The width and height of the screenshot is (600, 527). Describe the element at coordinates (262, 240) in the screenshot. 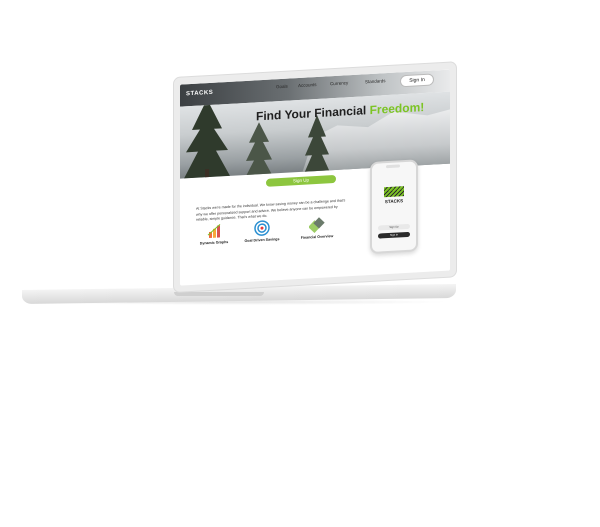

I see `feature-label: Goal Driven Savings` at that location.